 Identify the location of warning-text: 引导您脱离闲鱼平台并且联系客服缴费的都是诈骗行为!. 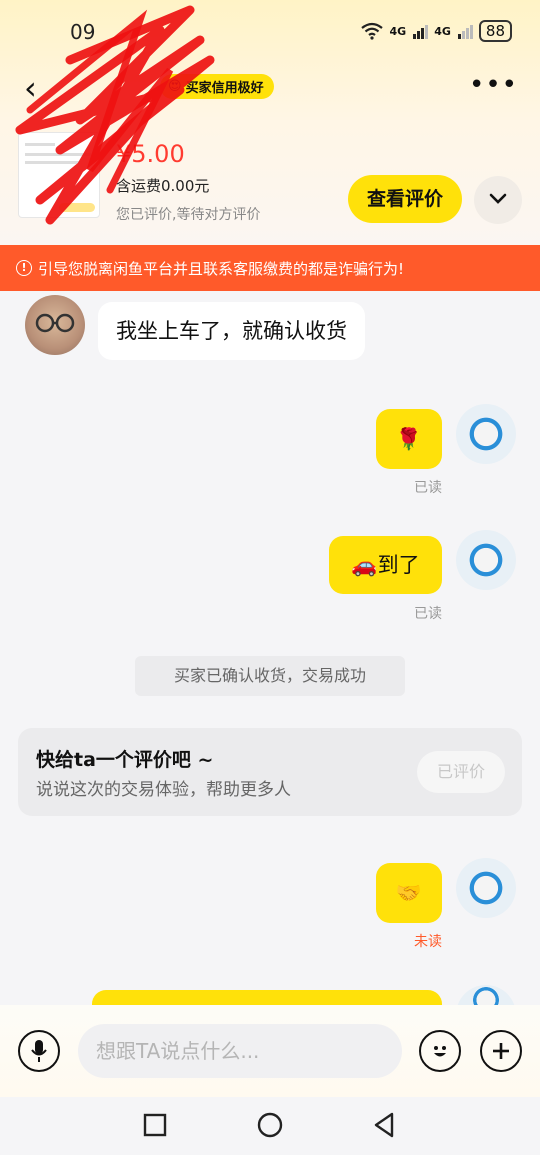
(221, 268).